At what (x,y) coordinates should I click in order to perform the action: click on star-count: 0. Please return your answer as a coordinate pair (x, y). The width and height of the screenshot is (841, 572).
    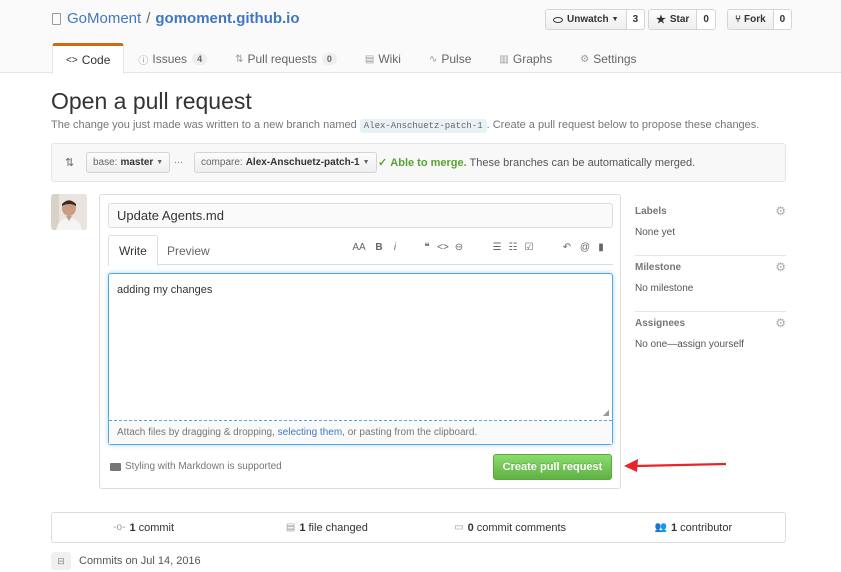
    Looking at the image, I should click on (706, 19).